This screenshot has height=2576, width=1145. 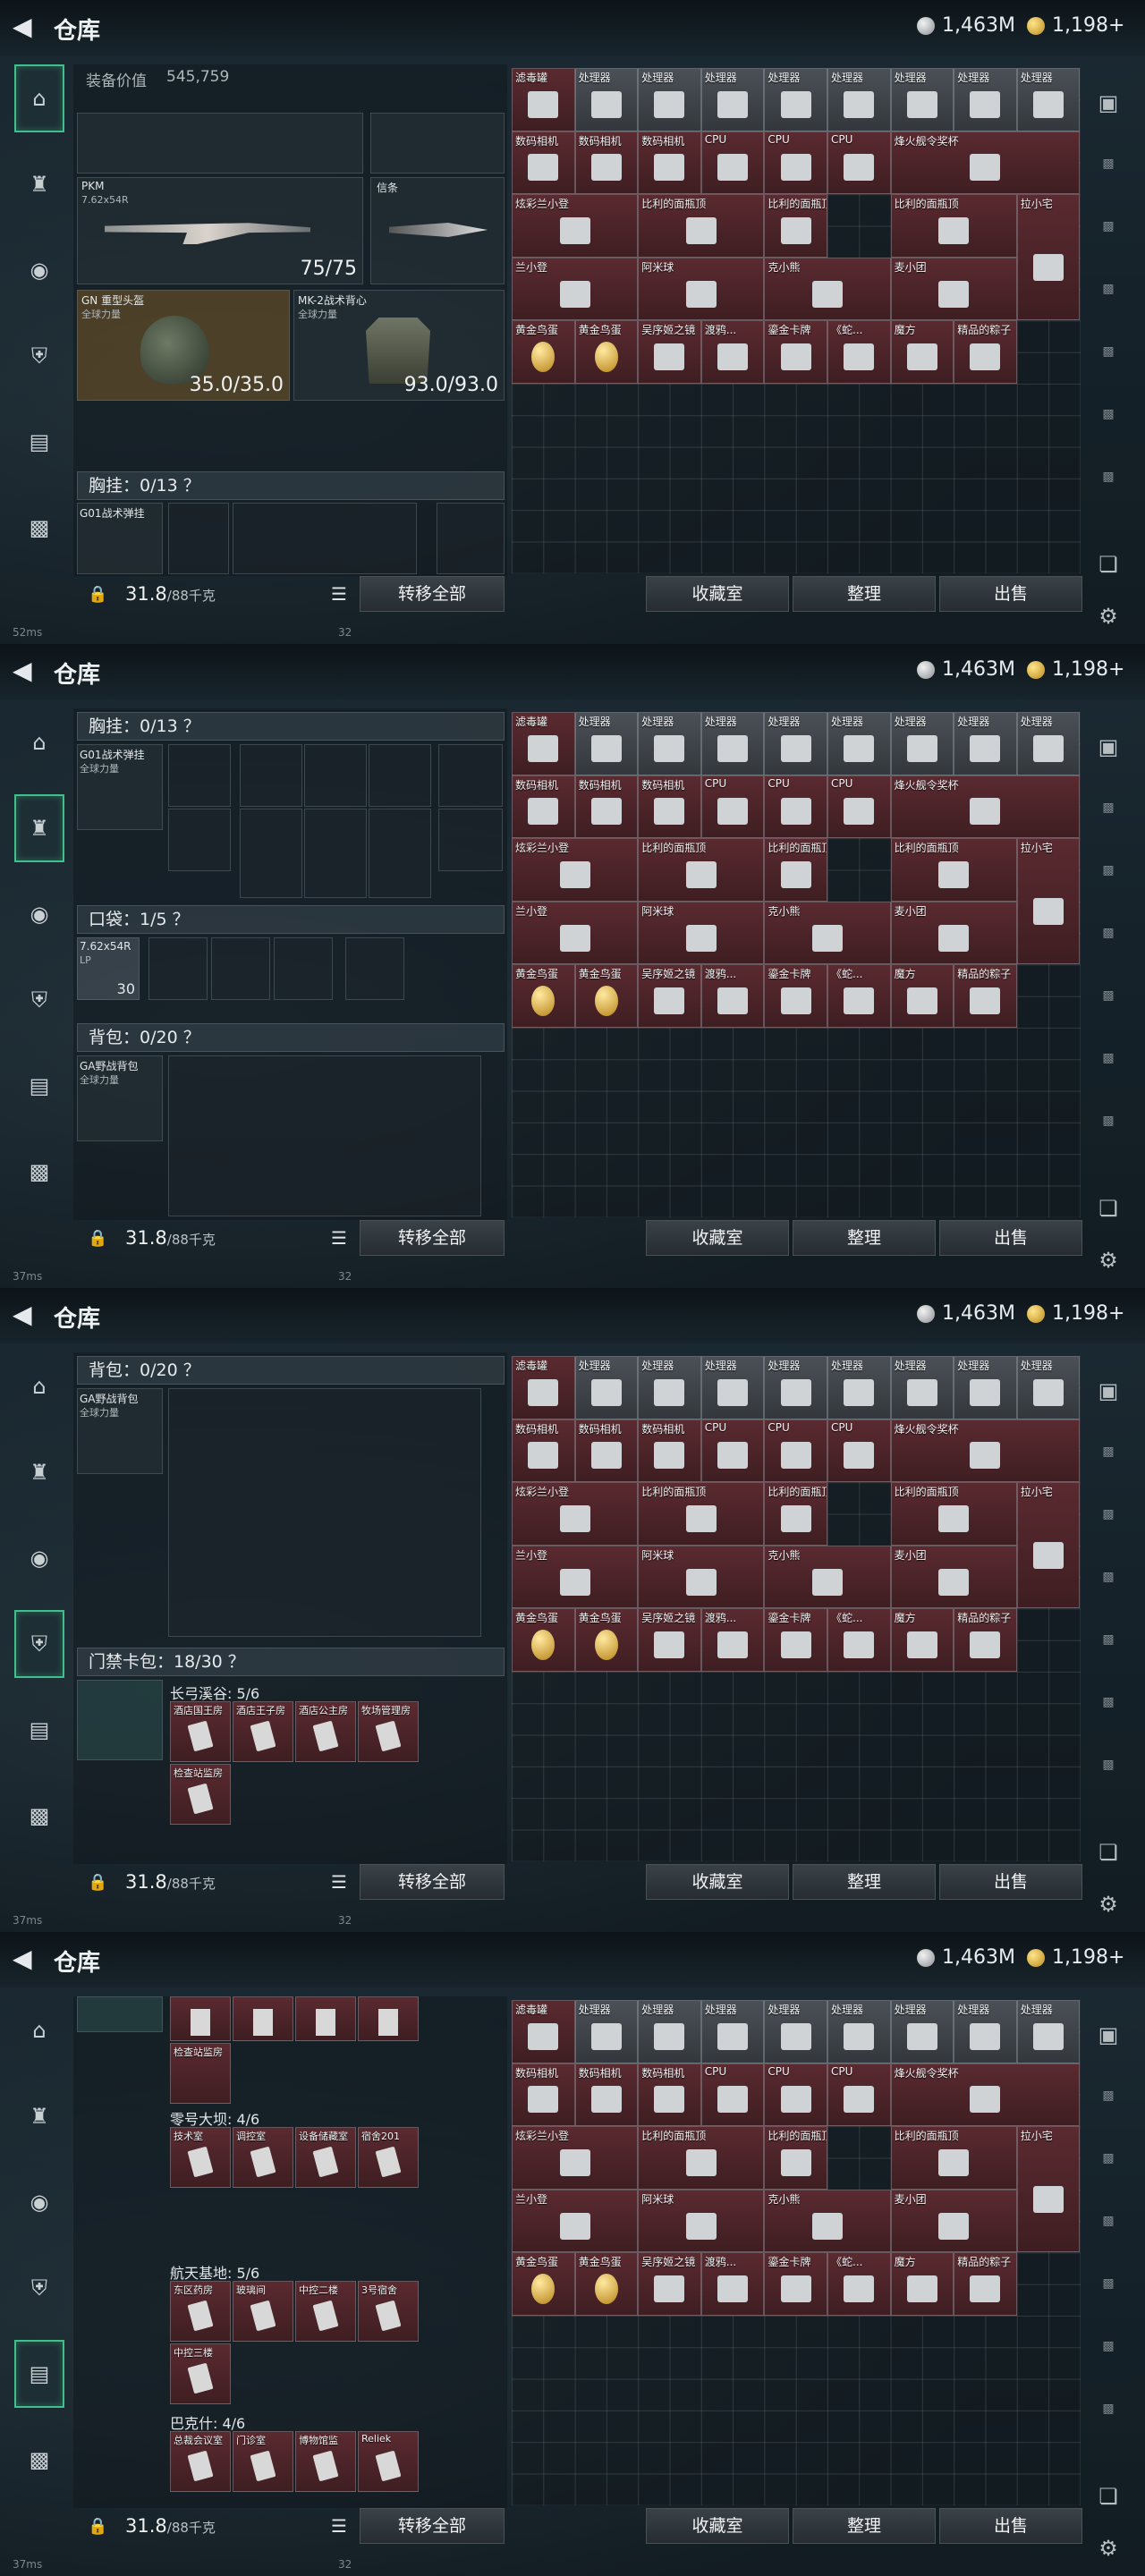 I want to click on keycard-slot: 总裁会议室, so click(x=200, y=2461).